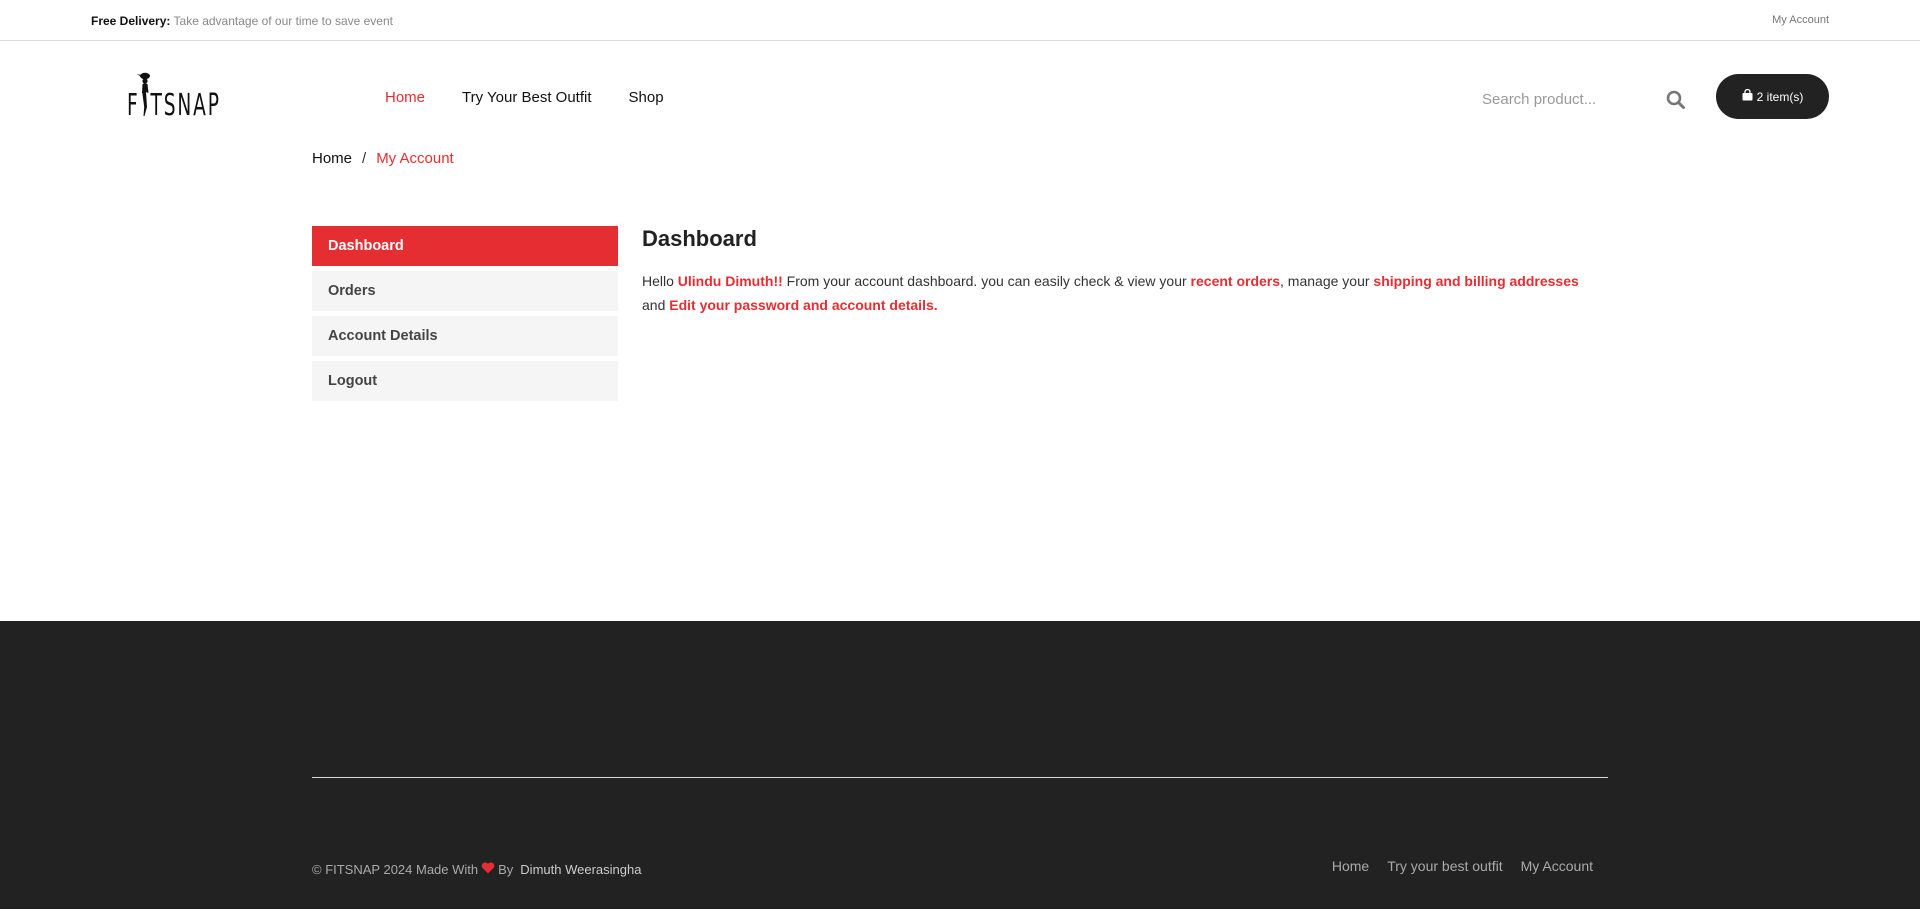 This screenshot has height=918, width=1920. What do you see at coordinates (1350, 866) in the screenshot?
I see `footer-link-home: Home` at bounding box center [1350, 866].